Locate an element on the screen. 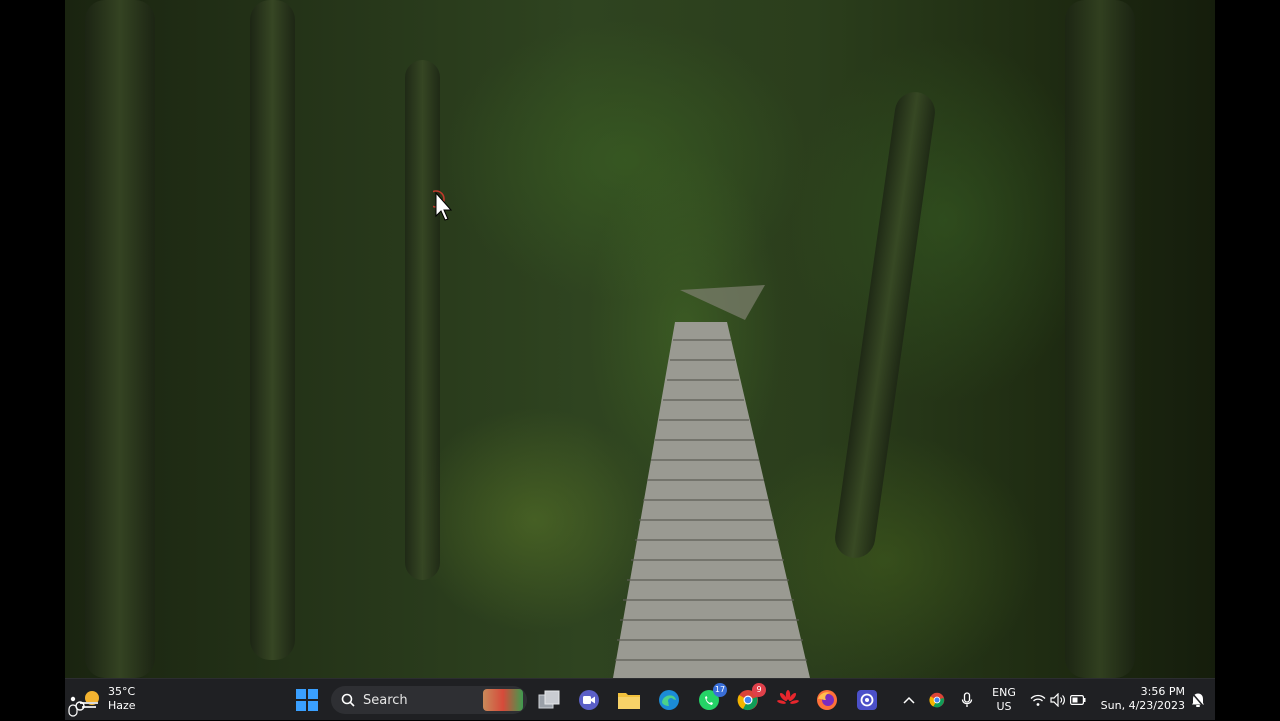 The image size is (1280, 721). file-explorer-button is located at coordinates (629, 700).